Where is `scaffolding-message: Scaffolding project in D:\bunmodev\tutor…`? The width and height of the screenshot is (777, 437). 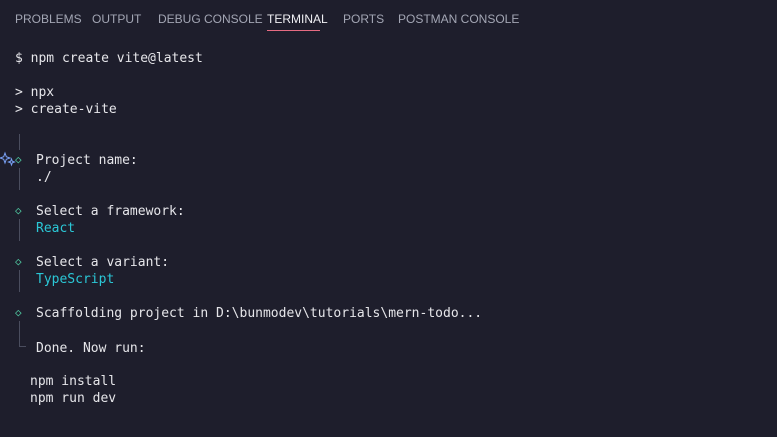
scaffolding-message: Scaffolding project in D:\bunmodev\tutor… is located at coordinates (259, 313).